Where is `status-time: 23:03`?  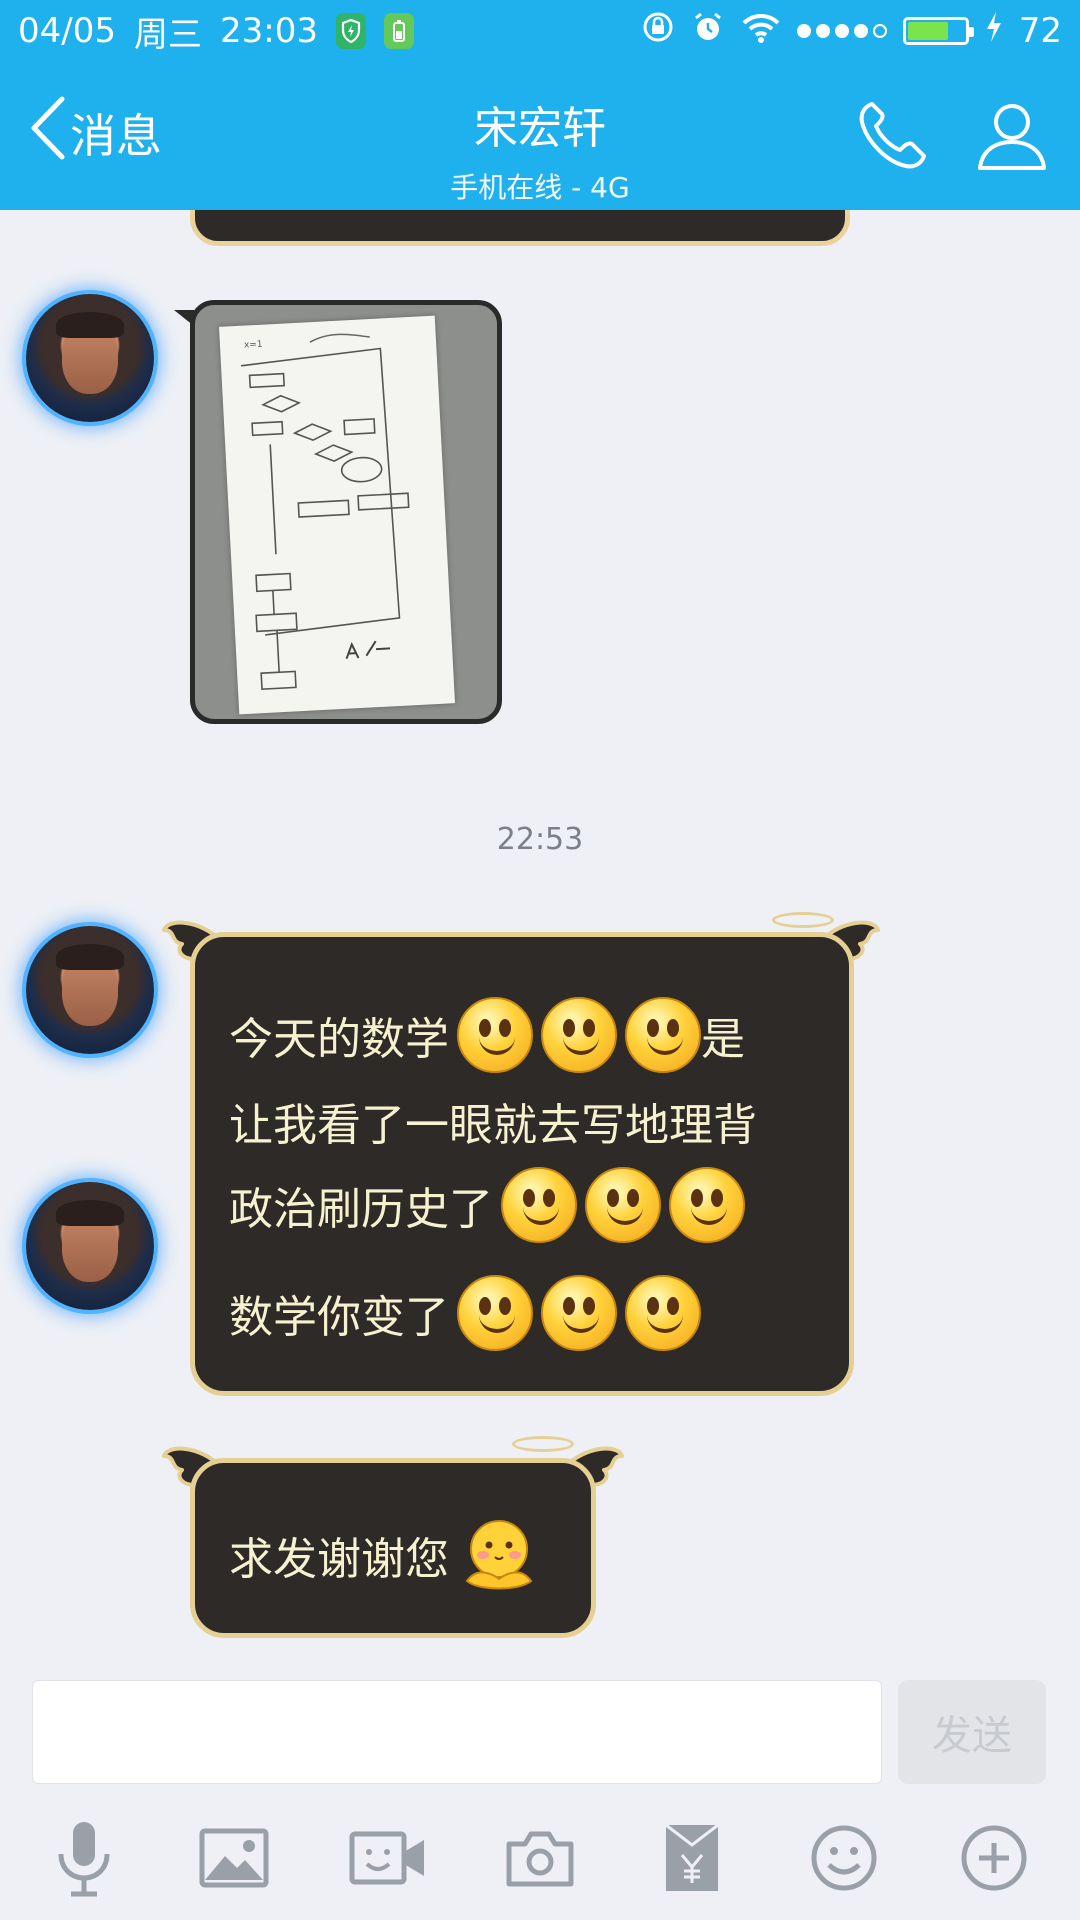
status-time: 23:03 is located at coordinates (268, 31).